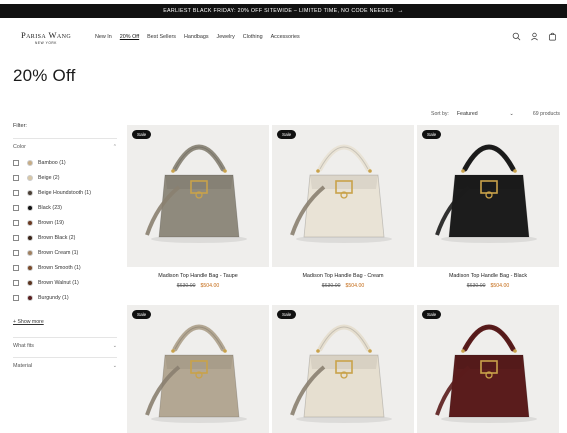 This screenshot has width=567, height=433. I want to click on color-option: Black (23), so click(65, 207).